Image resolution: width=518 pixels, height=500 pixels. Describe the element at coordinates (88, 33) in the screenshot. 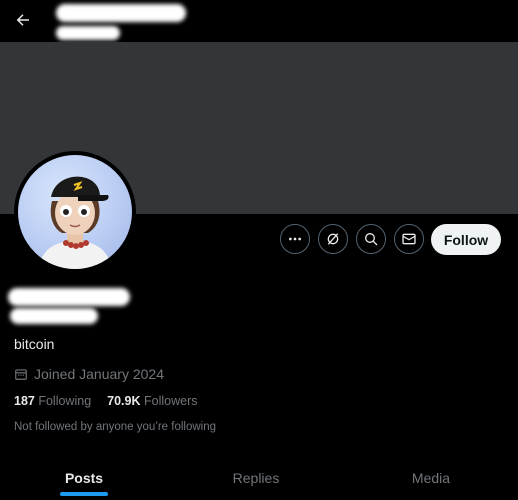

I see `redacted-post-count` at that location.